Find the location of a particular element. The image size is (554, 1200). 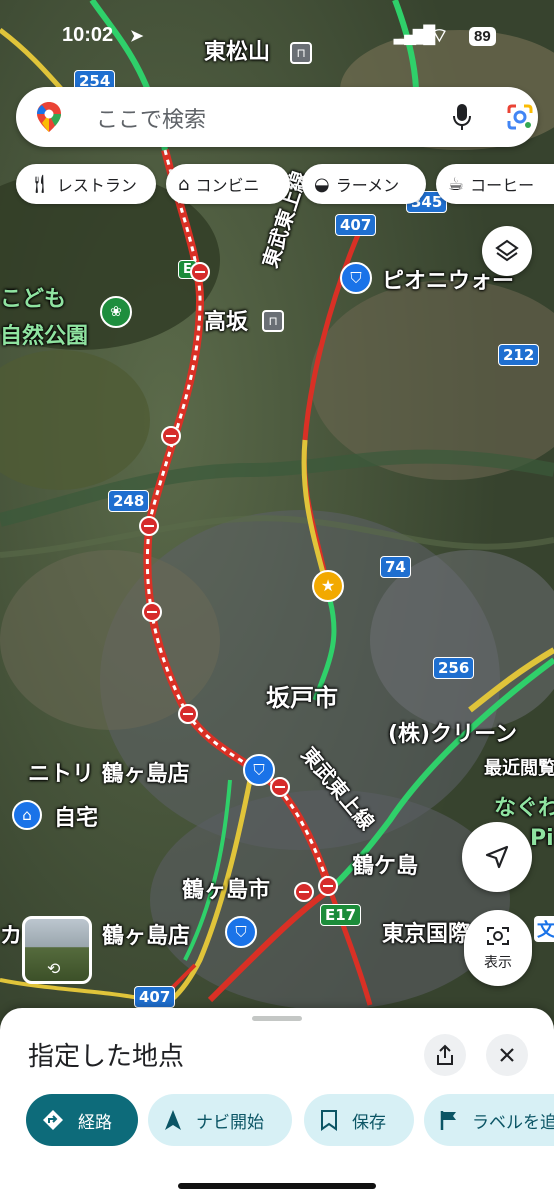

google-lens-icon is located at coordinates (520, 117).